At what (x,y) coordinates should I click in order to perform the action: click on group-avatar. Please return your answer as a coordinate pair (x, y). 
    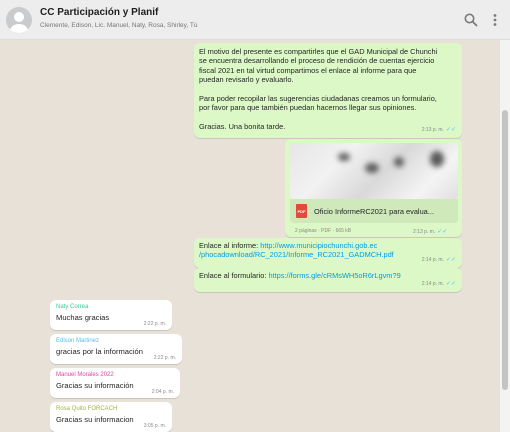
    Looking at the image, I should click on (19, 20).